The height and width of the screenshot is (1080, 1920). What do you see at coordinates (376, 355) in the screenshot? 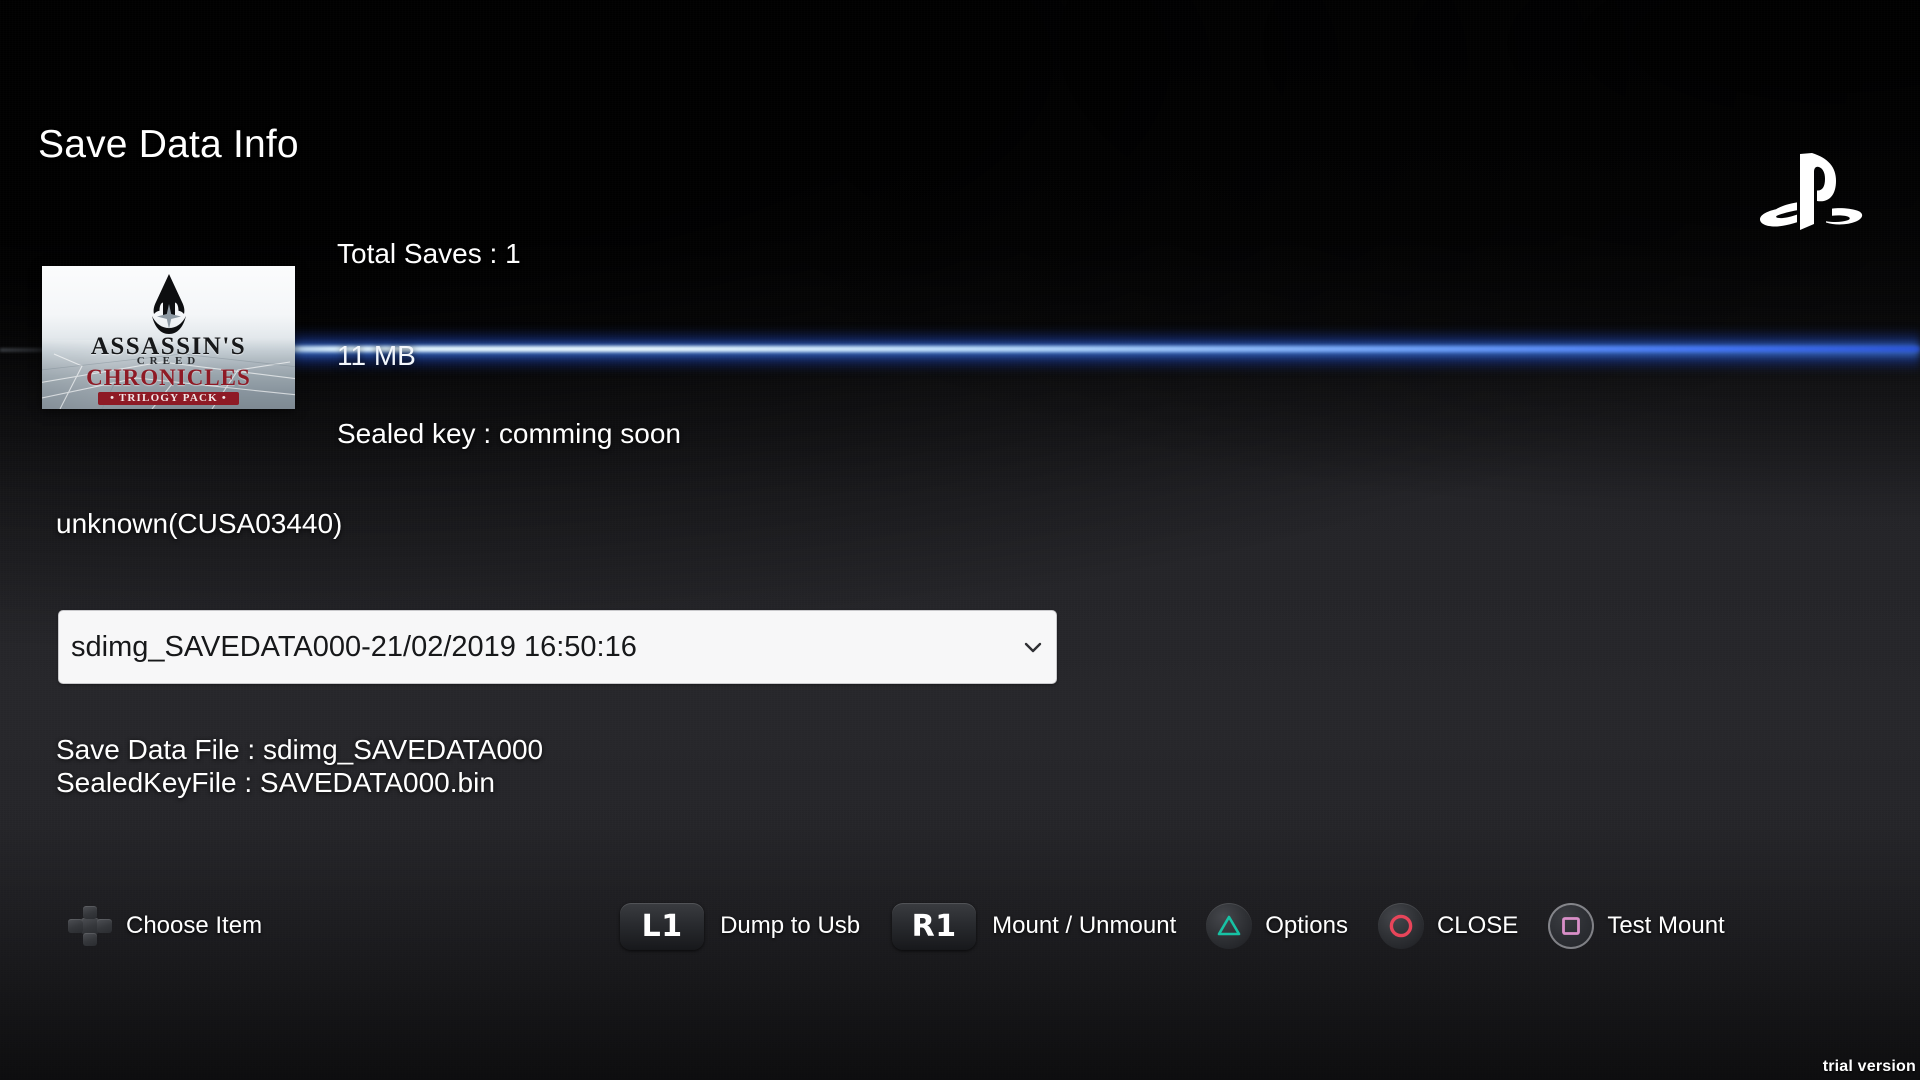
I see `save-size-label: 11 MB` at bounding box center [376, 355].